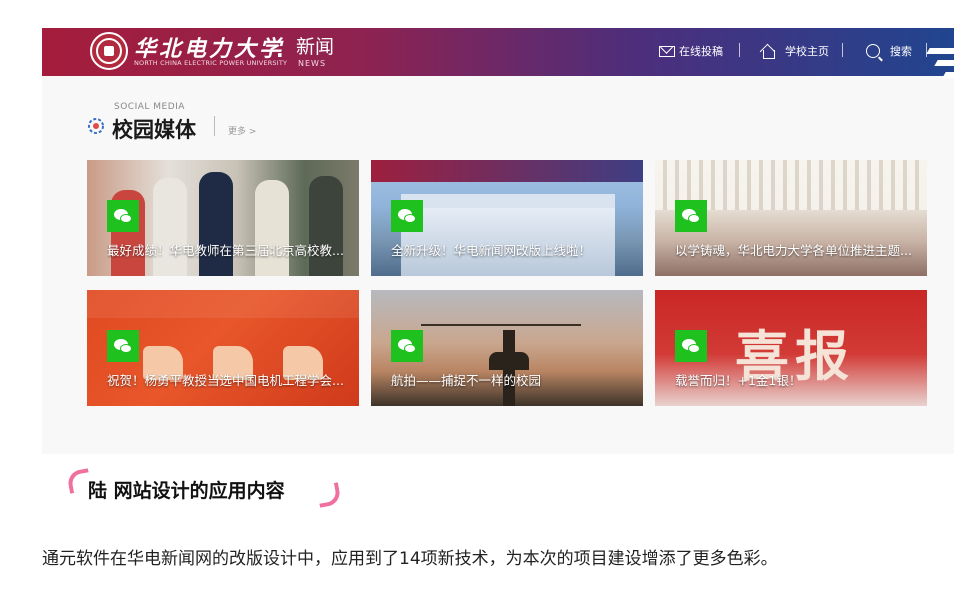 The width and height of the screenshot is (977, 595). What do you see at coordinates (186, 491) in the screenshot?
I see `article-heading: 陆 网站设计的应用内容` at bounding box center [186, 491].